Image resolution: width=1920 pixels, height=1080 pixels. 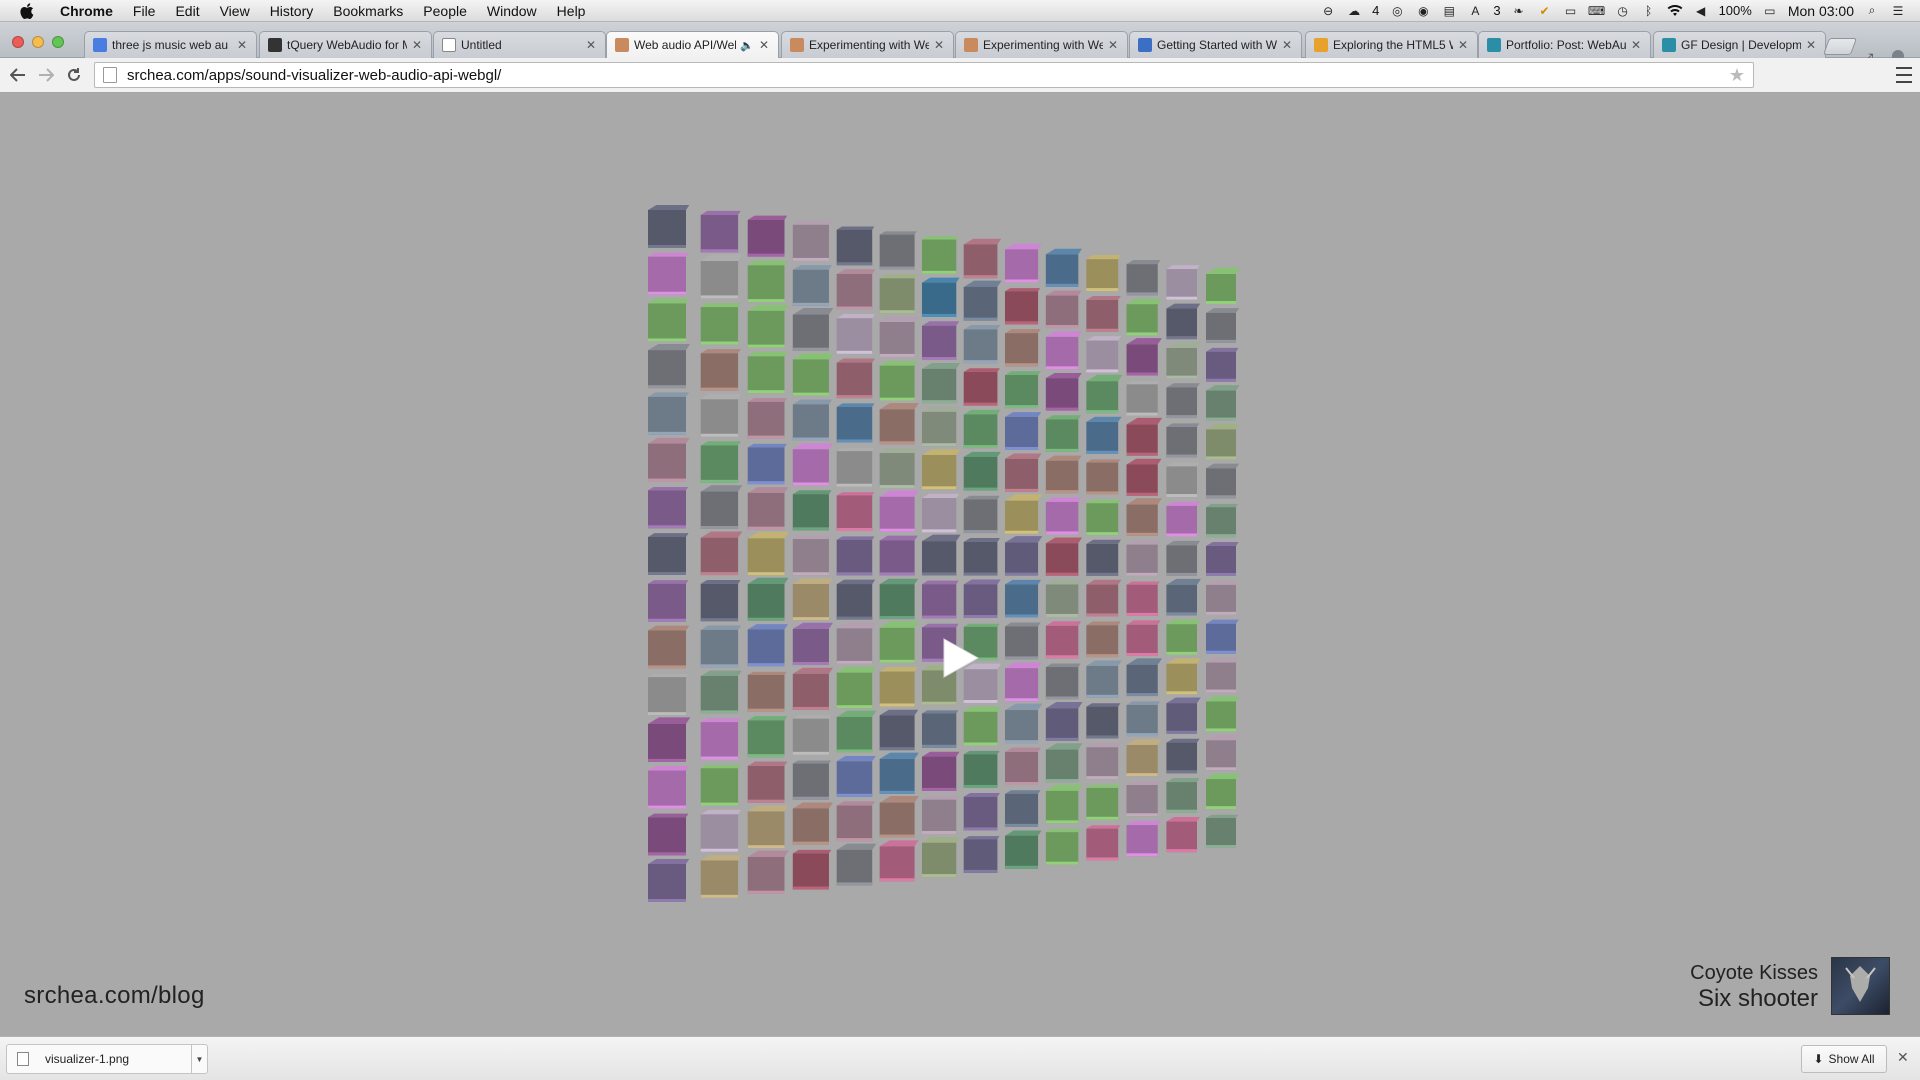 What do you see at coordinates (1354, 11) in the screenshot?
I see `cloud-icon: ☁` at bounding box center [1354, 11].